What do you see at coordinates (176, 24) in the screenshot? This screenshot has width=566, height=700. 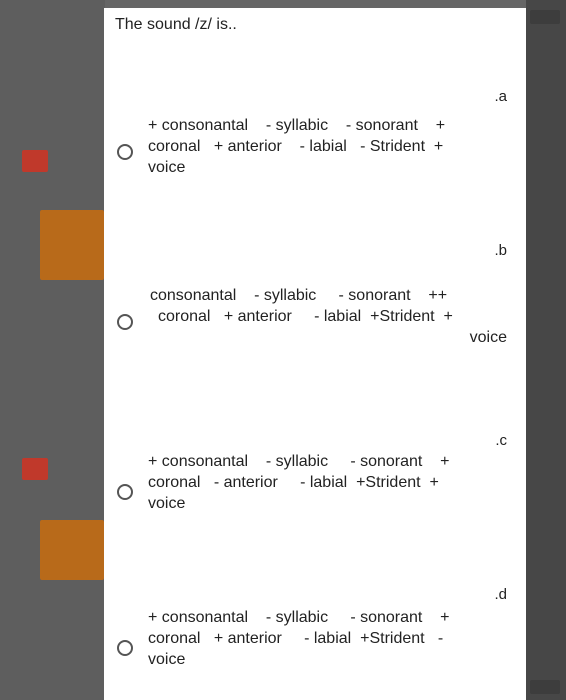 I see `question-text: The sound /z/ is..` at bounding box center [176, 24].